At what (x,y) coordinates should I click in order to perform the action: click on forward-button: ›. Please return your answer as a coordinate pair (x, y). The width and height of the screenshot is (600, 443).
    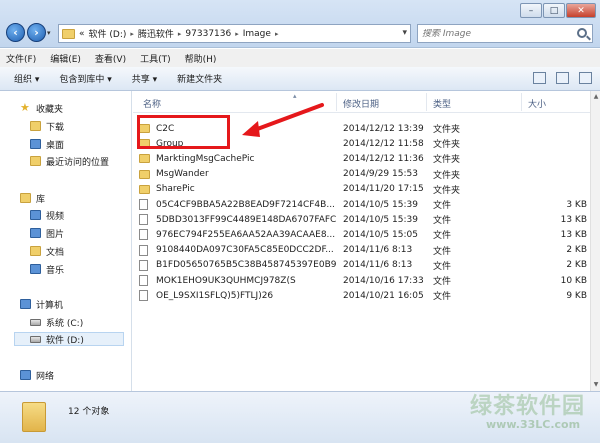
    Looking at the image, I should click on (36, 32).